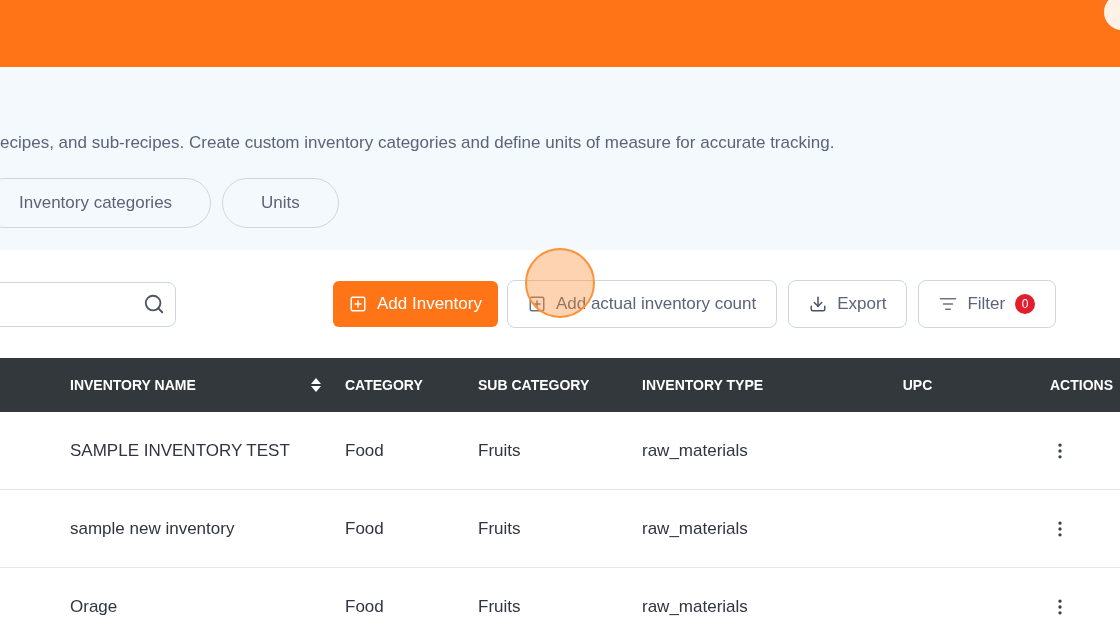 The image size is (1120, 628). Describe the element at coordinates (280, 203) in the screenshot. I see `category-link-button: Units` at that location.